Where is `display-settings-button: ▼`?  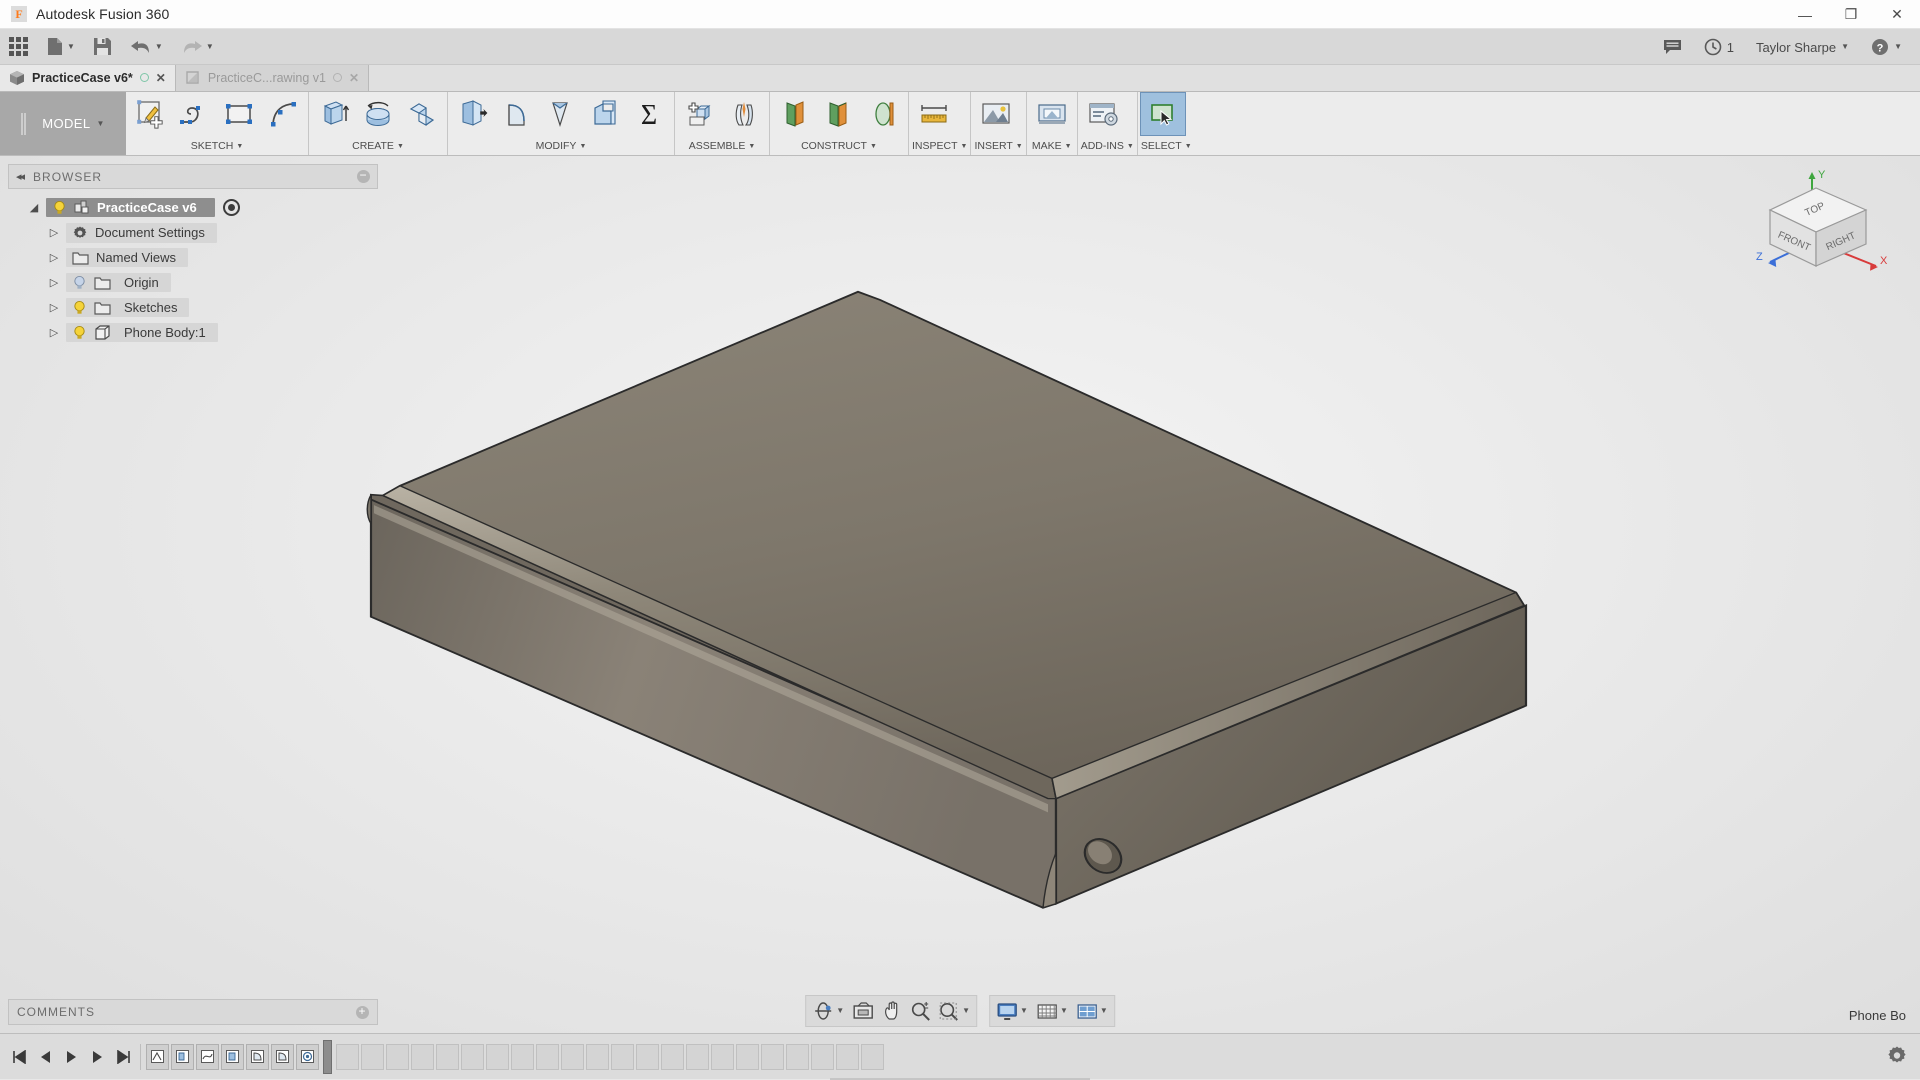 display-settings-button: ▼ is located at coordinates (1012, 1011).